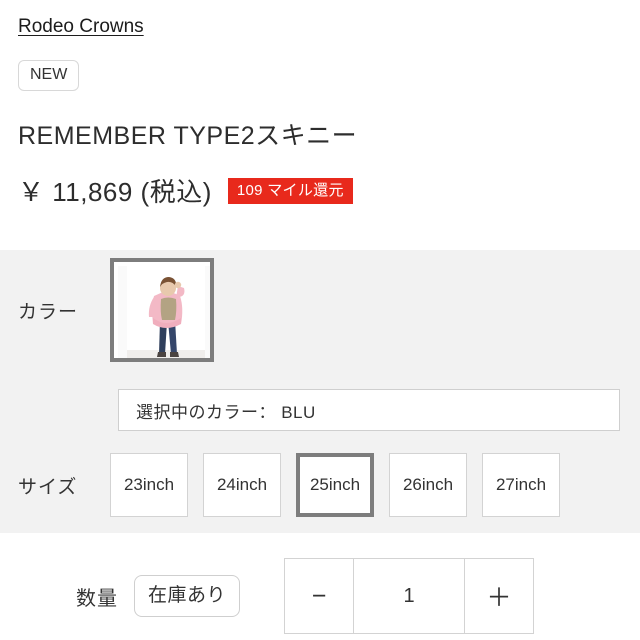 The width and height of the screenshot is (640, 640). Describe the element at coordinates (115, 192) in the screenshot. I see `product-price: ￥ 11,869 (税込)` at that location.